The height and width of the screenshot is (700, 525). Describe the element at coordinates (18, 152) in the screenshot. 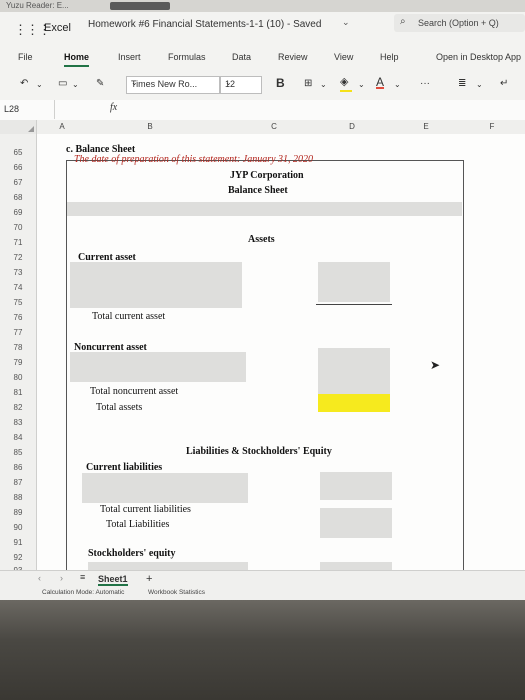

I see `row-header: 65` at that location.